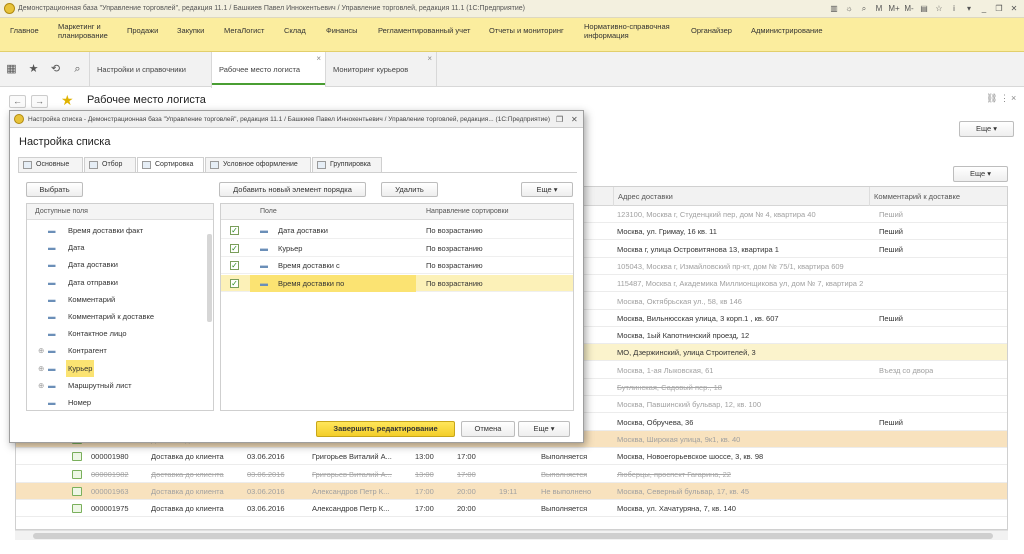 The width and height of the screenshot is (1024, 554). I want to click on dialog-tab-3: Условное оформление, so click(258, 164).